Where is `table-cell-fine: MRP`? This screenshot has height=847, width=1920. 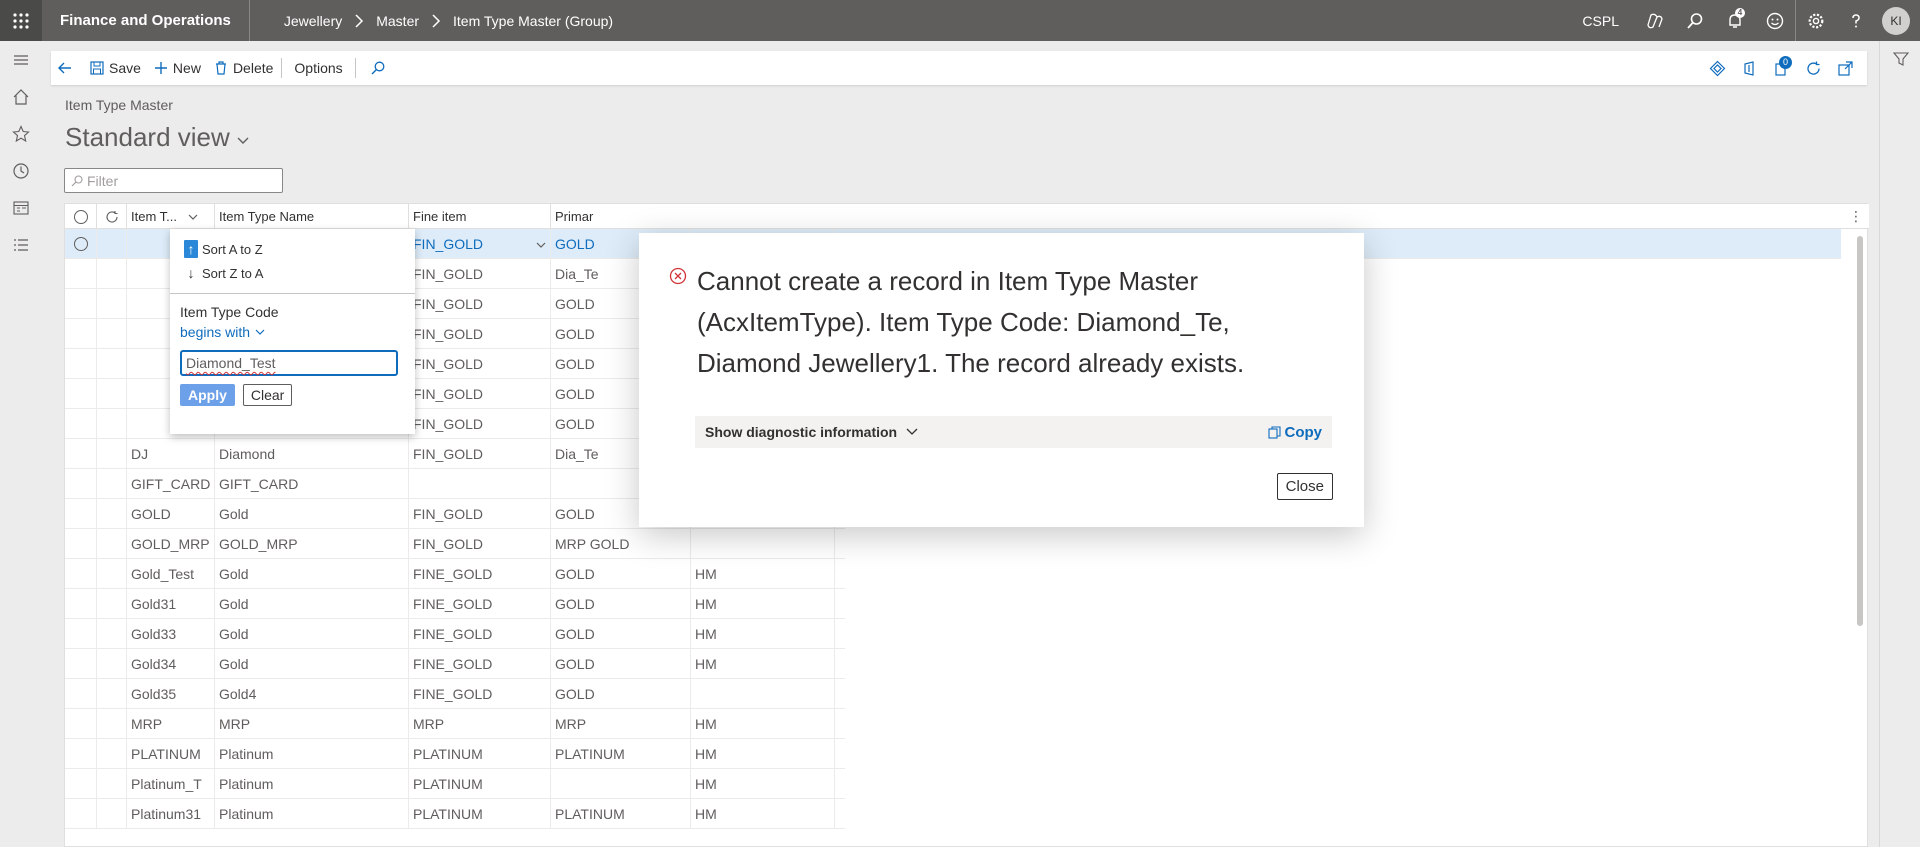 table-cell-fine: MRP is located at coordinates (480, 724).